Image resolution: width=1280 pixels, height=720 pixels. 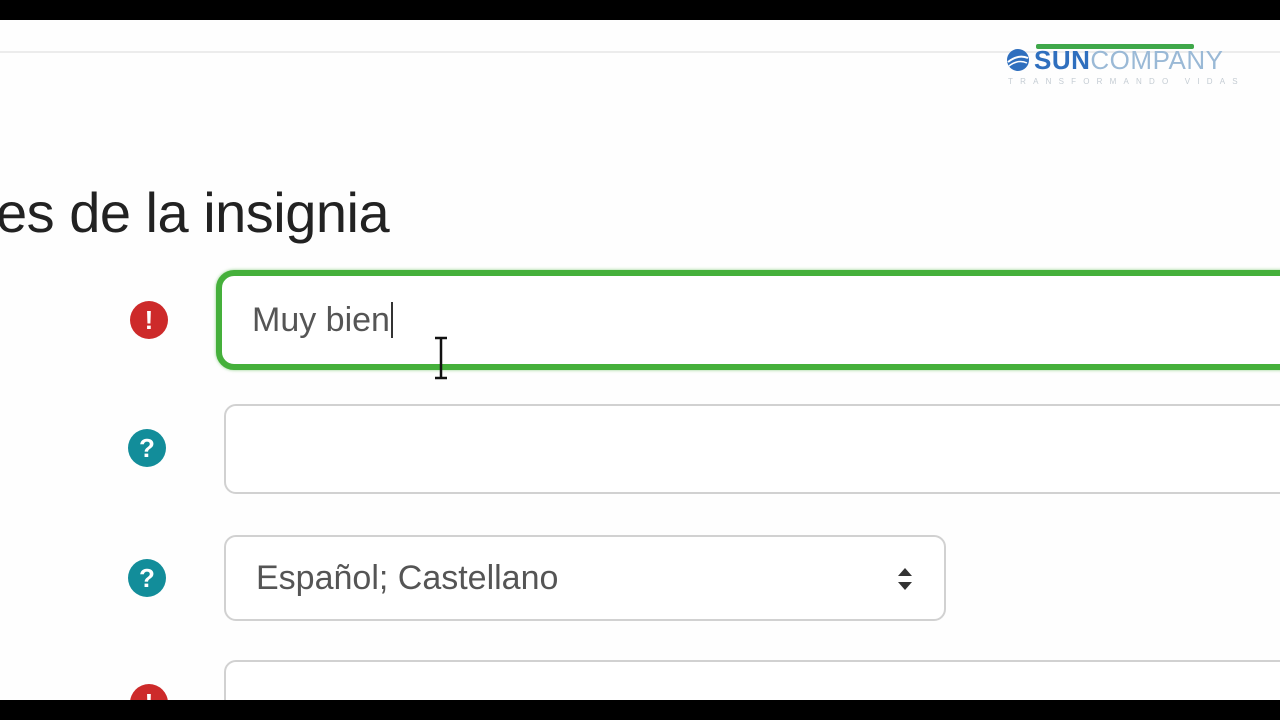 What do you see at coordinates (1062, 60) in the screenshot?
I see `logo-brand-sun: SUN` at bounding box center [1062, 60].